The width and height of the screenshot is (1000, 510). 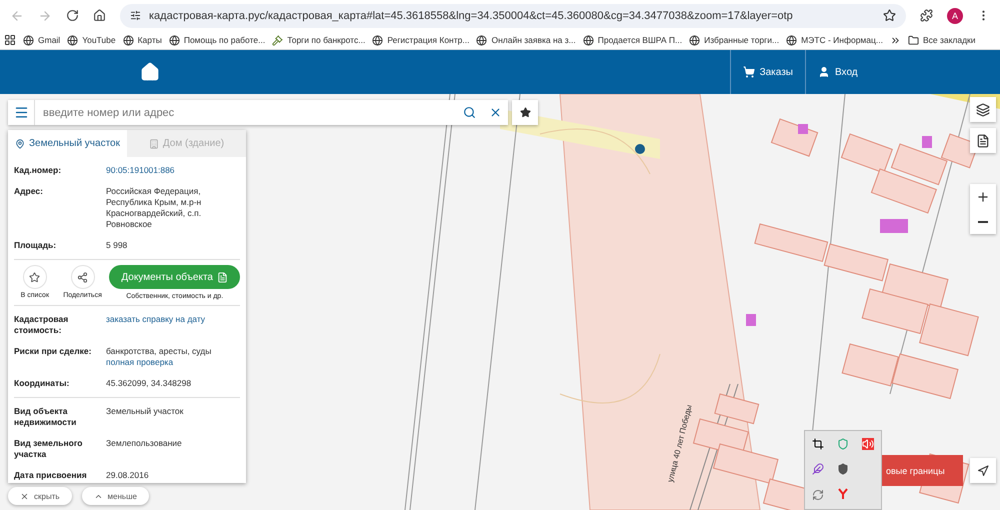 I want to click on field-link: 90:05:191001:886, so click(x=173, y=170).